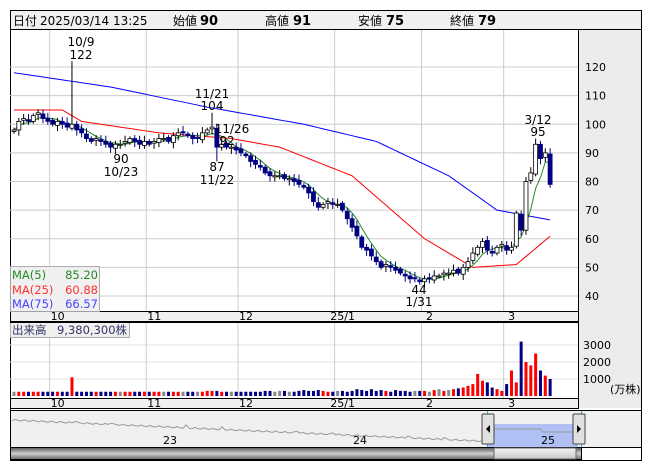 The width and height of the screenshot is (653, 470). I want to click on low-value: 75, so click(395, 21).